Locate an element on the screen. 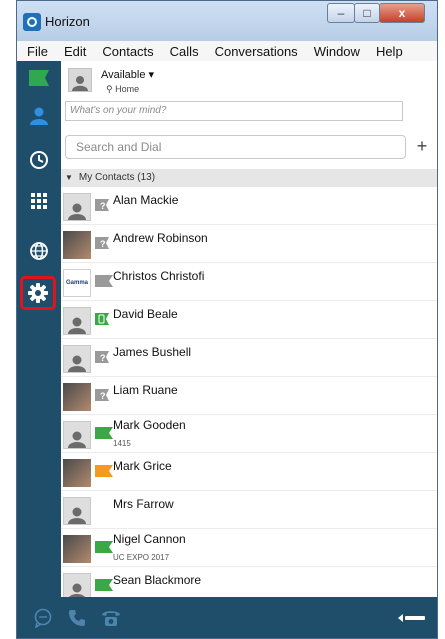 The height and width of the screenshot is (639, 445). chat-button is located at coordinates (43, 618).